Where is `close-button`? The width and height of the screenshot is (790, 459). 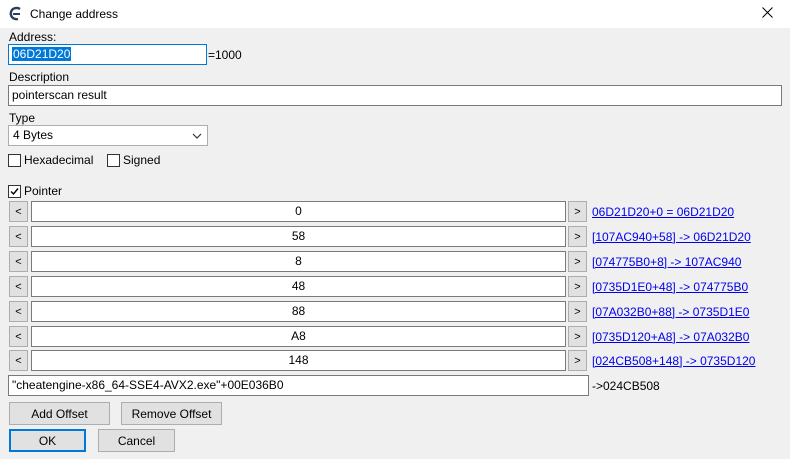
close-button is located at coordinates (767, 14).